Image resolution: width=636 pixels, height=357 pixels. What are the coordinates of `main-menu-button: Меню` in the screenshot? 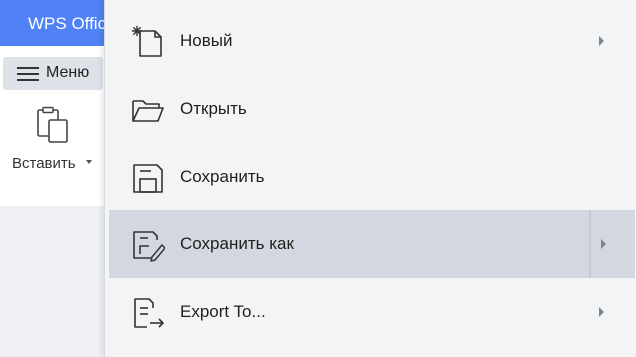 It's located at (53, 73).